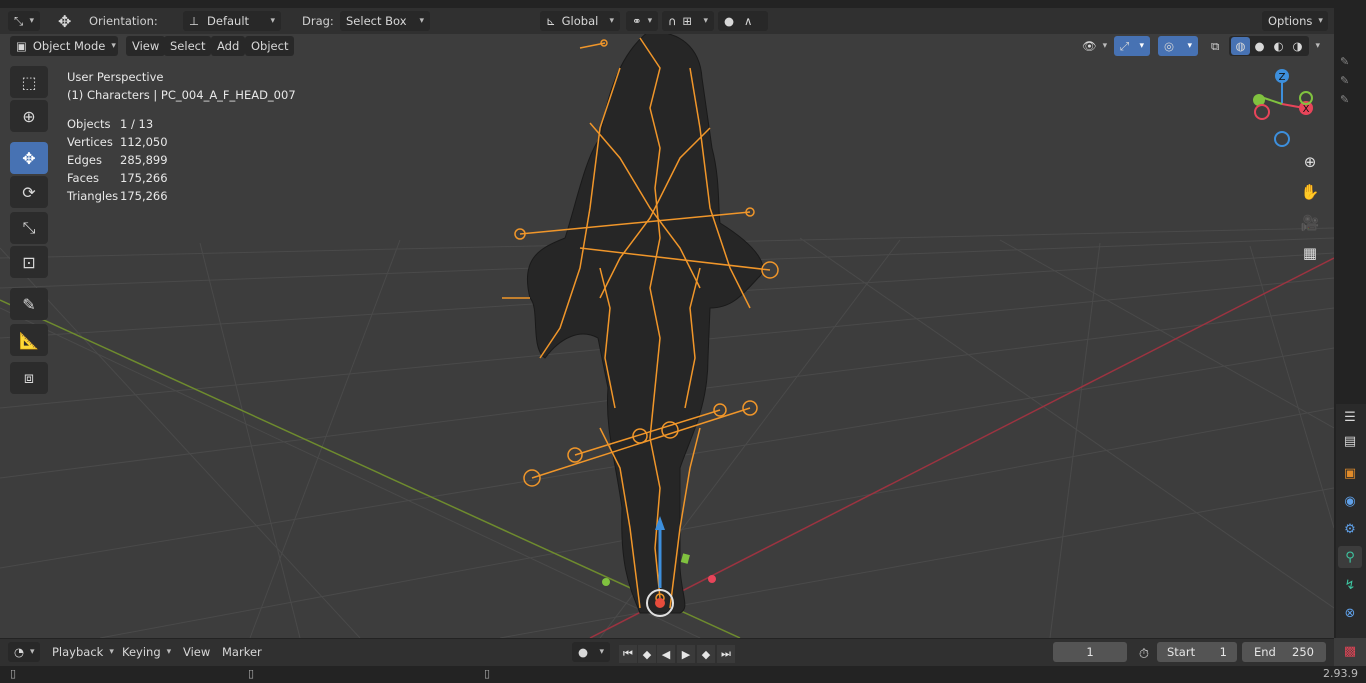 The height and width of the screenshot is (683, 1366). Describe the element at coordinates (242, 652) in the screenshot. I see `marker-menu: Marker` at that location.